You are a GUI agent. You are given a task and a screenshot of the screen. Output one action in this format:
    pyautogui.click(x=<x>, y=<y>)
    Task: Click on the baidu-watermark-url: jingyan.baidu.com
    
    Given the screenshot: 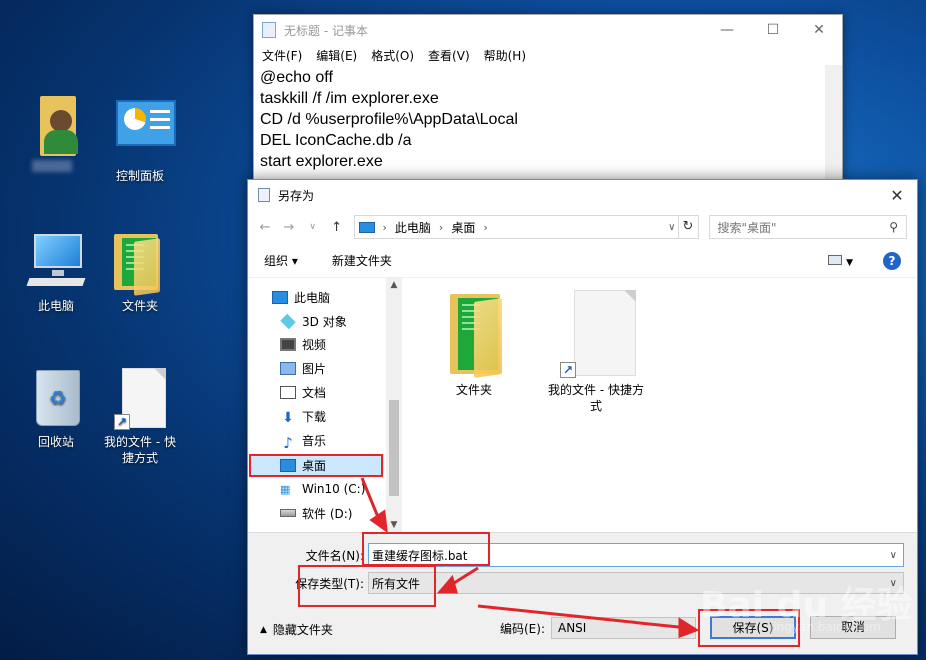 What is the action you would take?
    pyautogui.click(x=825, y=627)
    